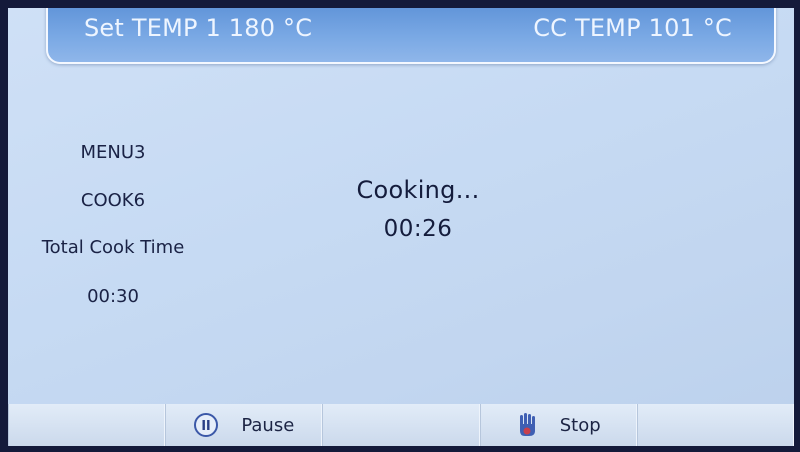 This screenshot has width=800, height=452. What do you see at coordinates (418, 229) in the screenshot?
I see `remaining-time: 00:26` at bounding box center [418, 229].